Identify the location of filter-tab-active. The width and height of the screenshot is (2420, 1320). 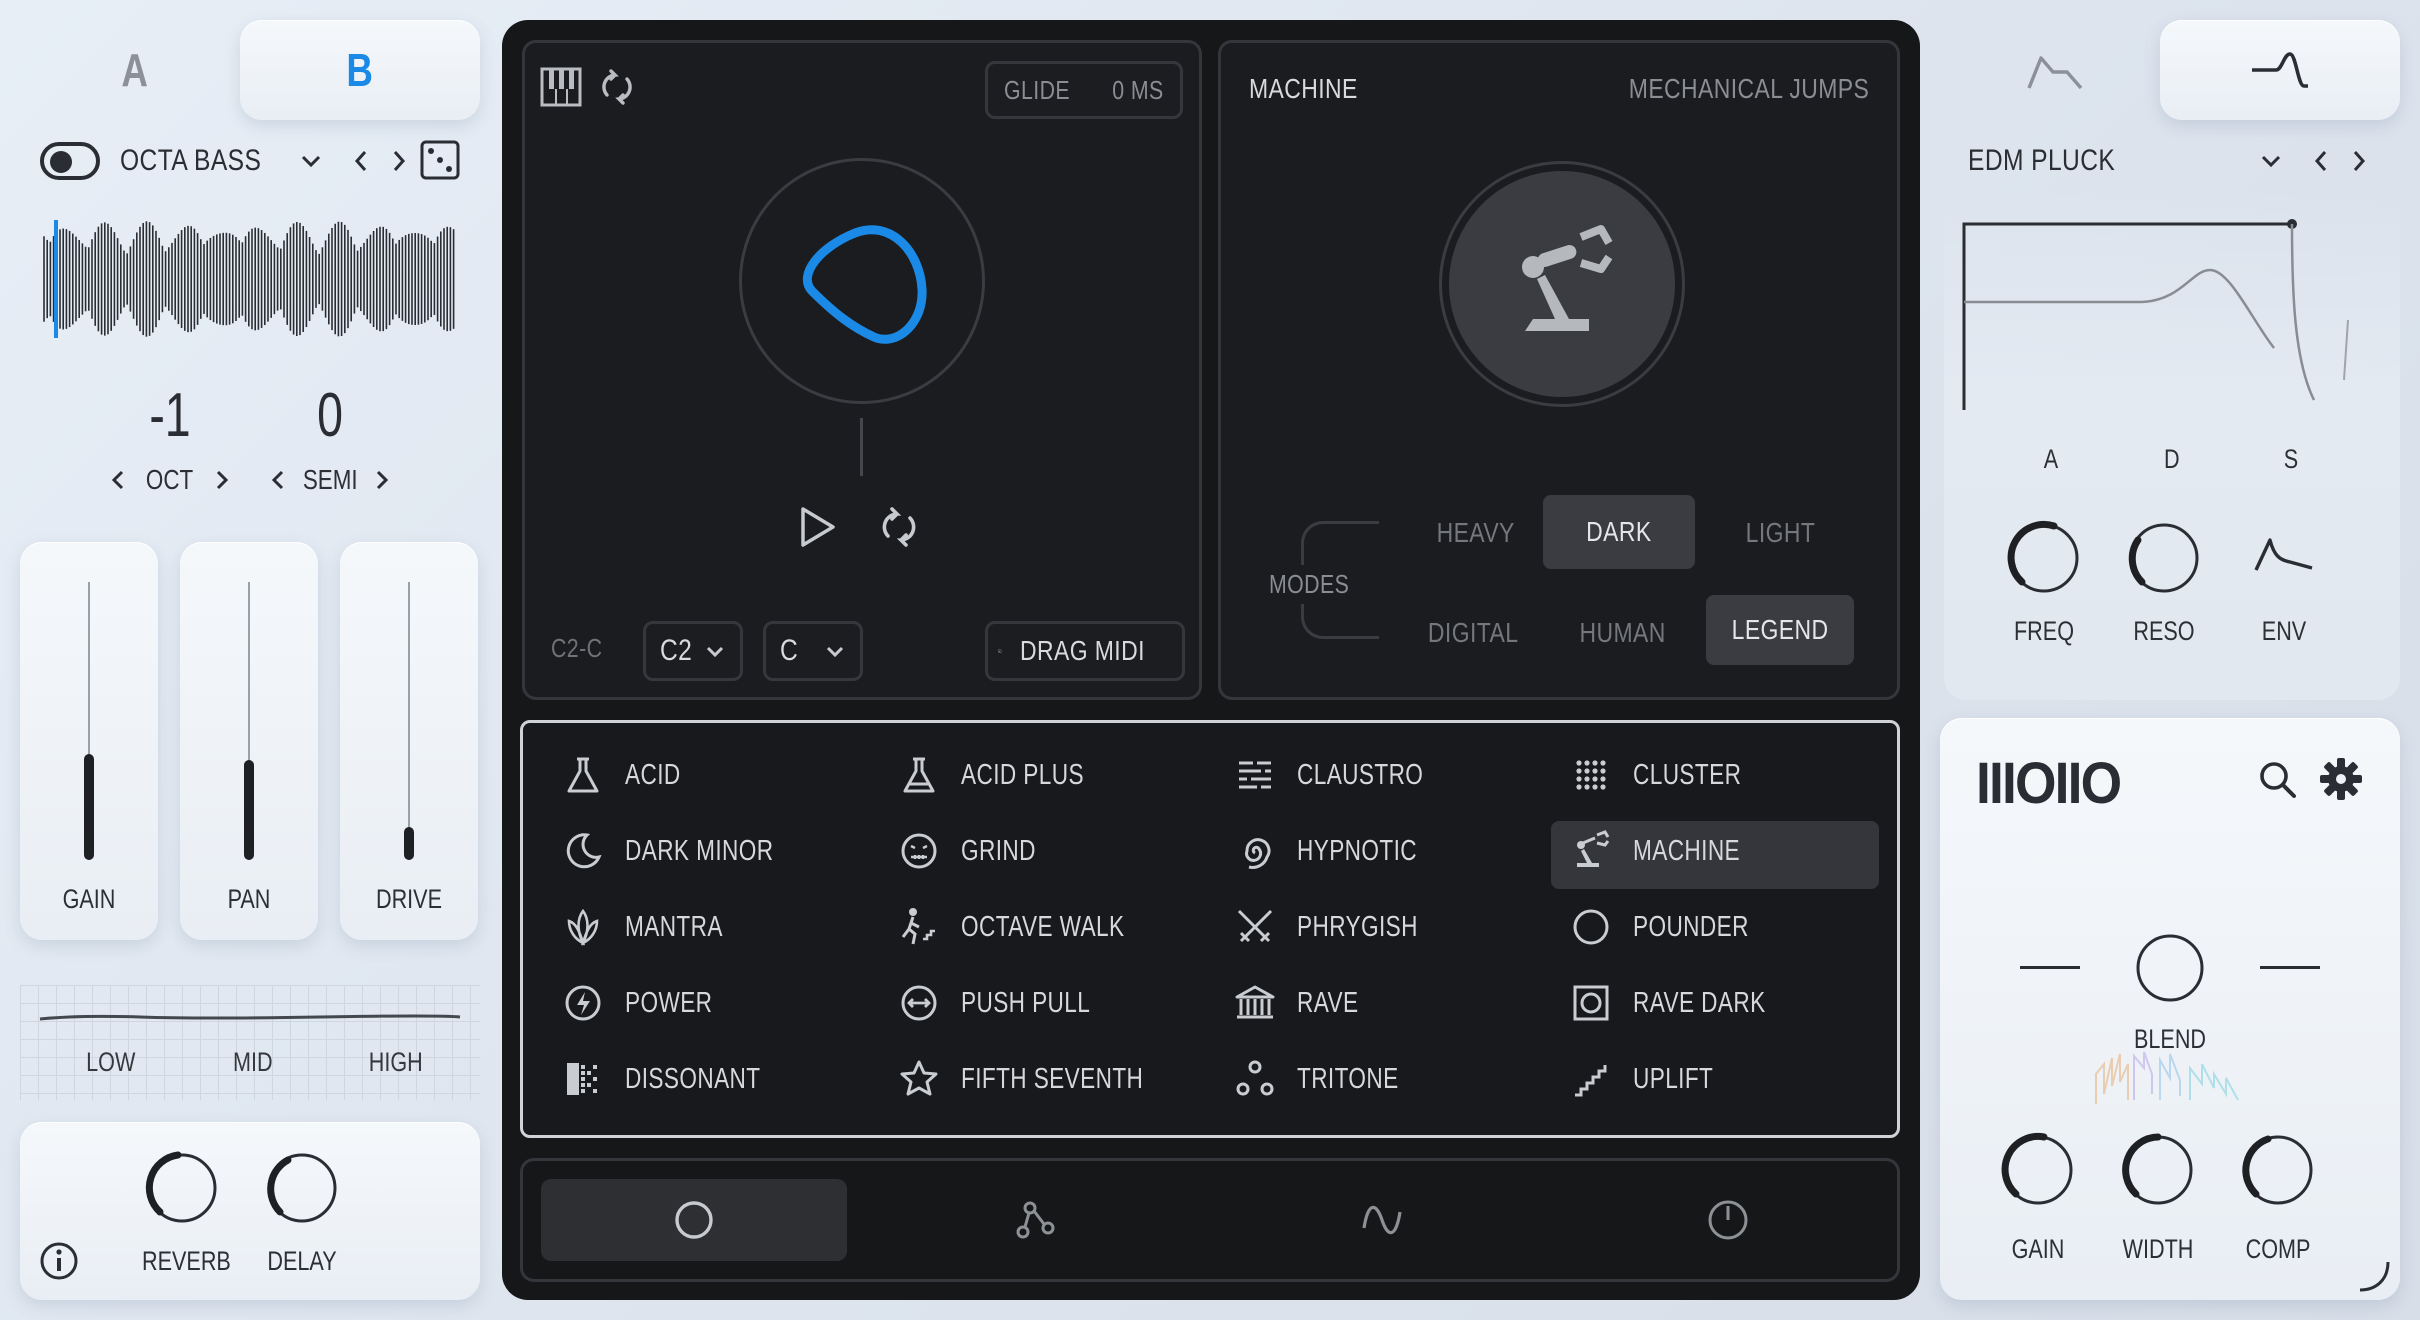
(2280, 70).